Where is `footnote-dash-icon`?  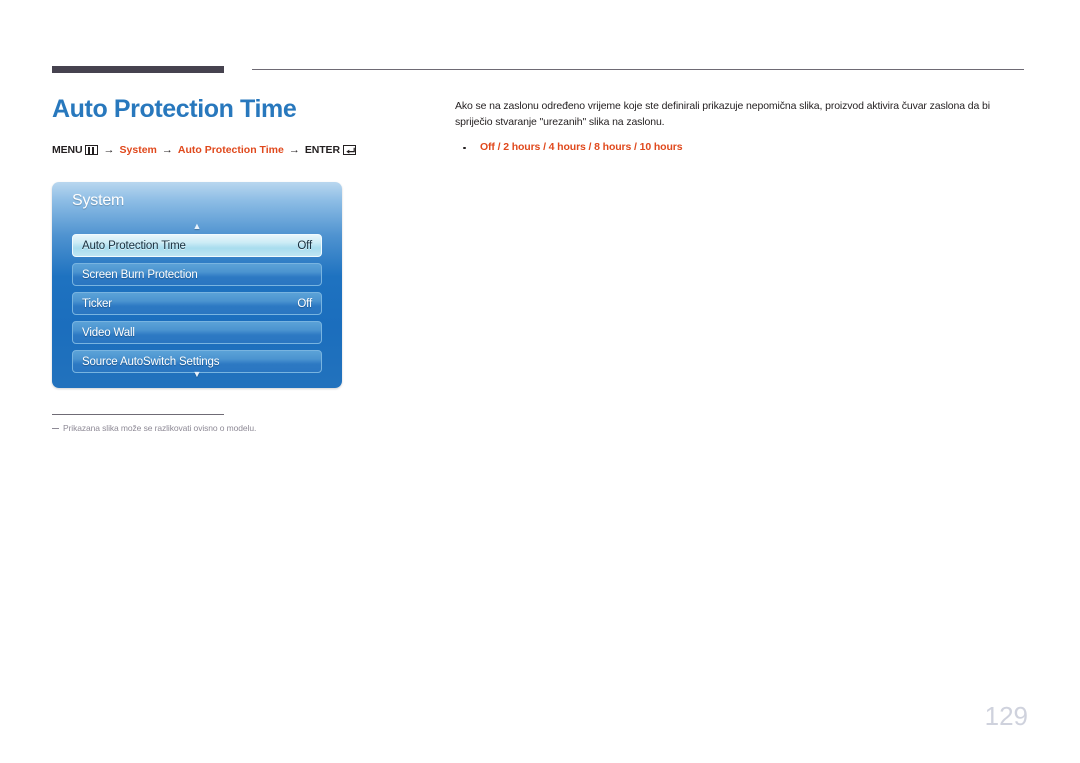 footnote-dash-icon is located at coordinates (55, 428).